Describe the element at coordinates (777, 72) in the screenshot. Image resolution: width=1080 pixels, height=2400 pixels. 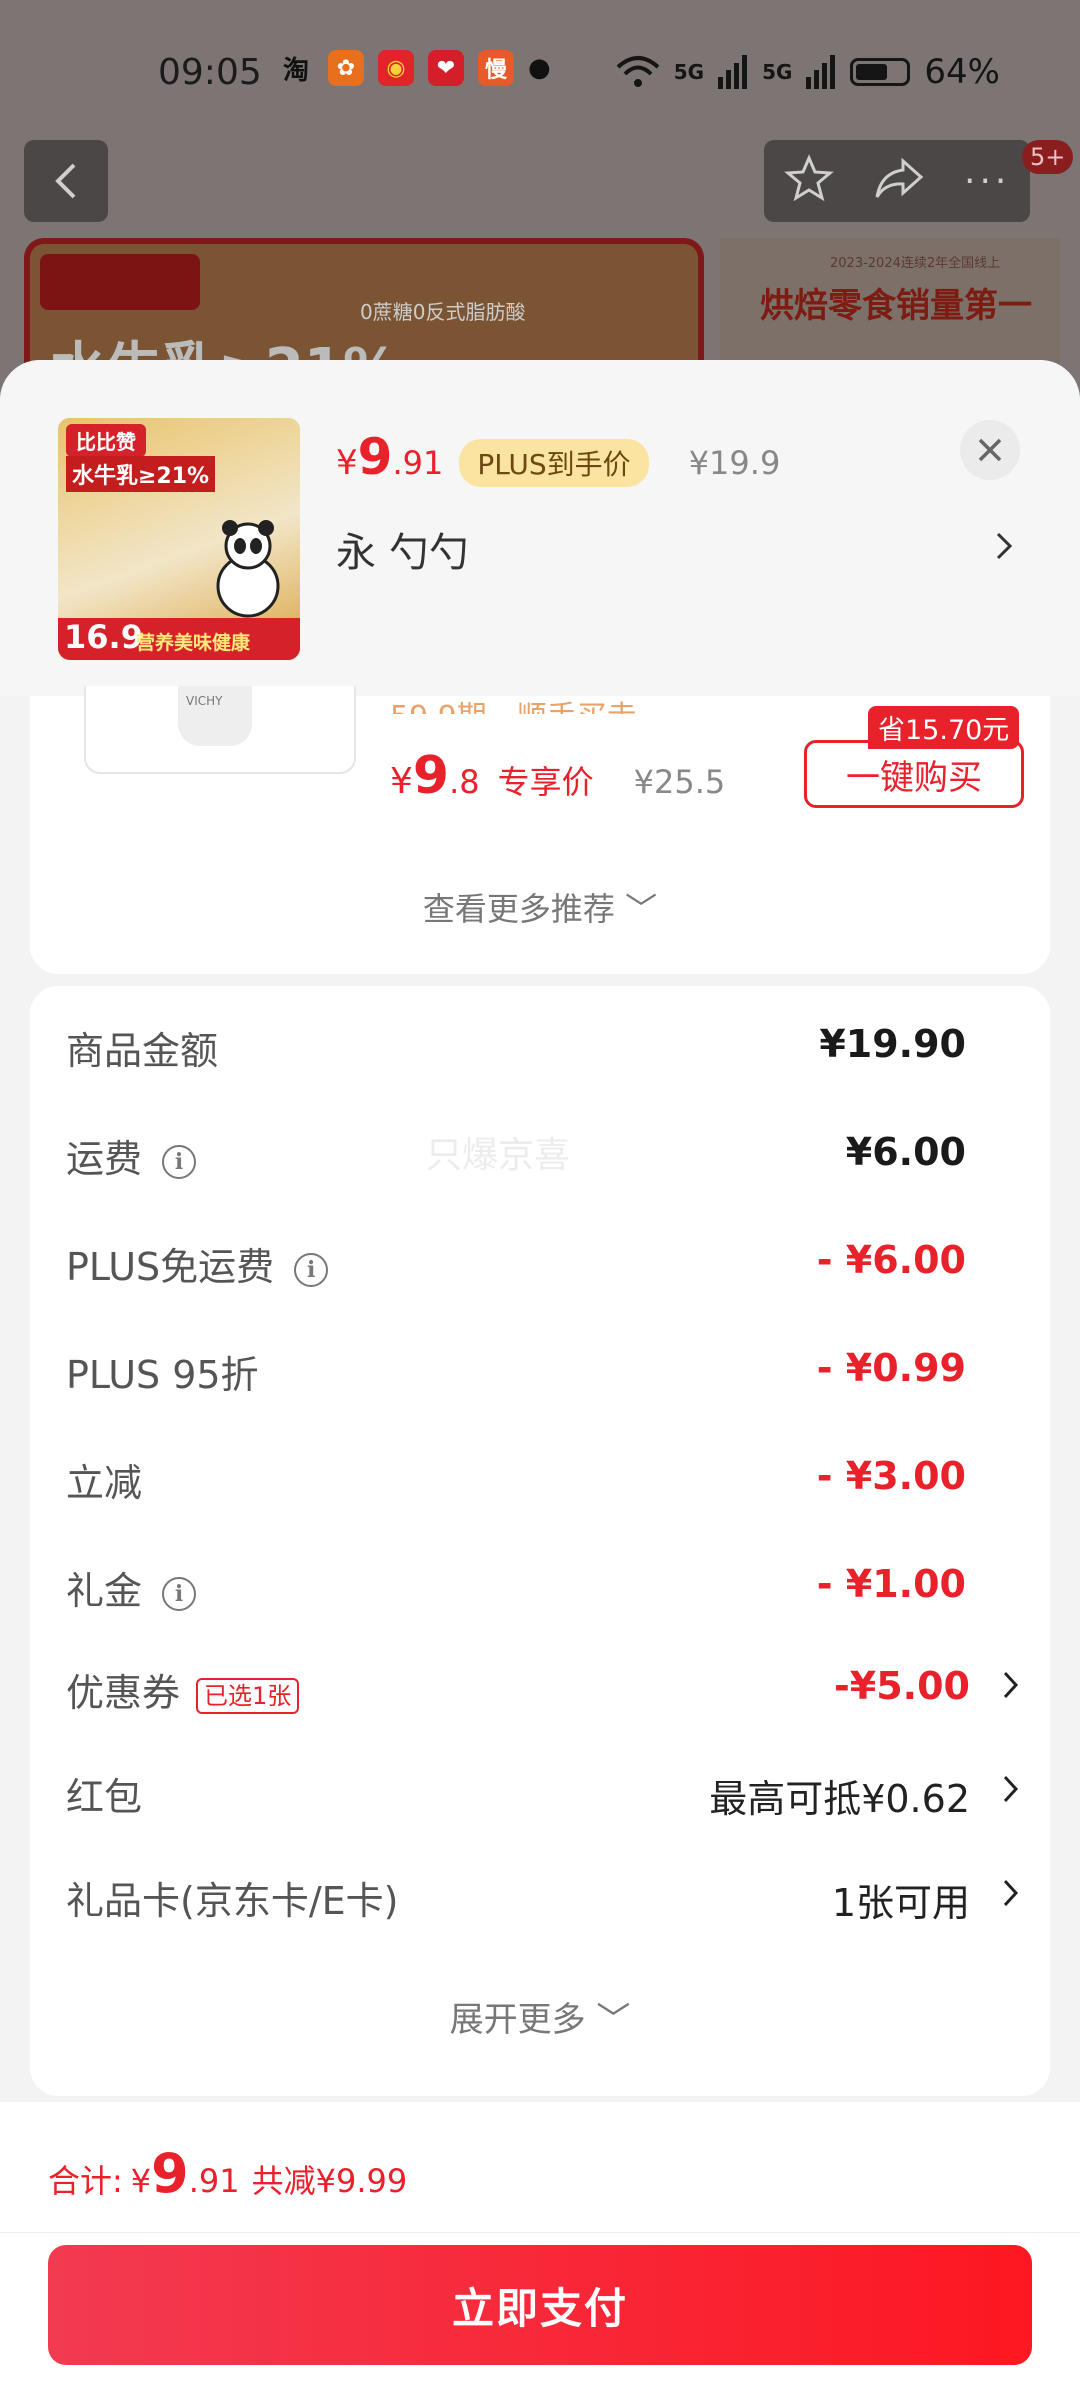
I see `network-5g-2: 5G` at that location.